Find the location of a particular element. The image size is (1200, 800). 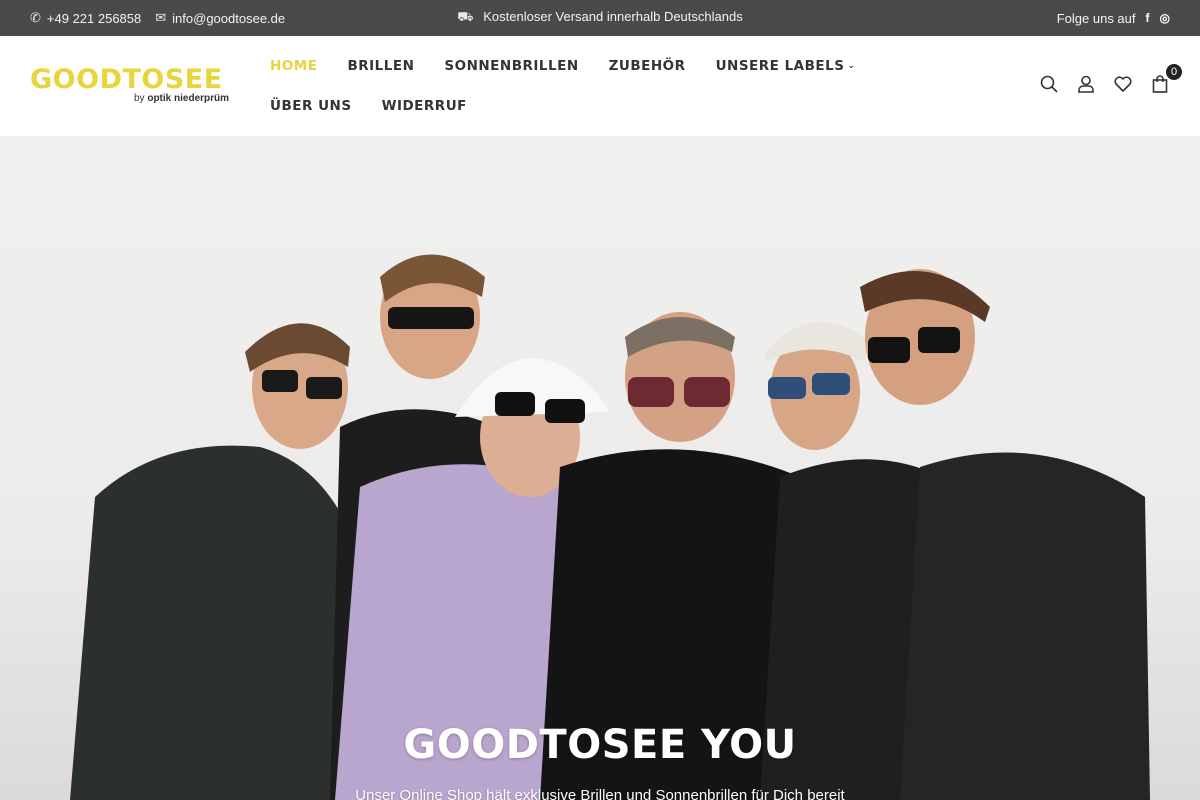

user-icon is located at coordinates (1086, 84).